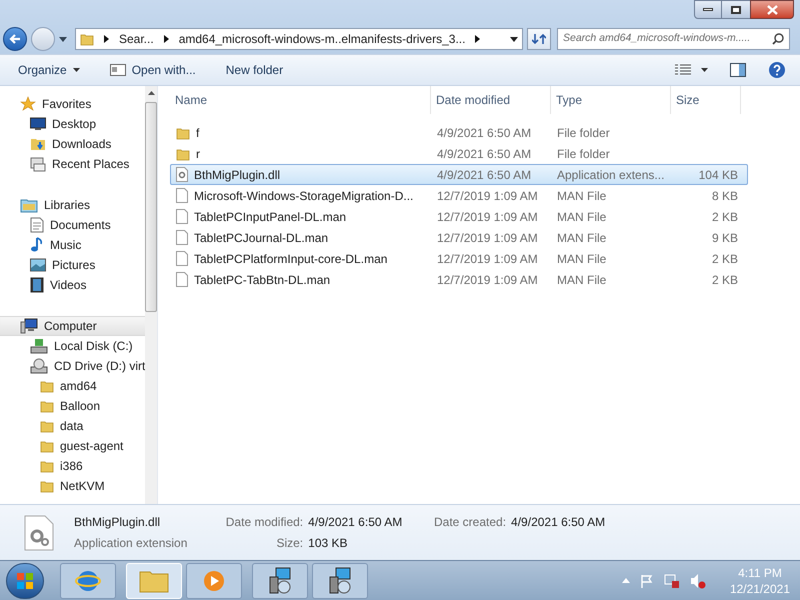 The height and width of the screenshot is (600, 800). I want to click on nav-item: Recent Places, so click(73, 164).